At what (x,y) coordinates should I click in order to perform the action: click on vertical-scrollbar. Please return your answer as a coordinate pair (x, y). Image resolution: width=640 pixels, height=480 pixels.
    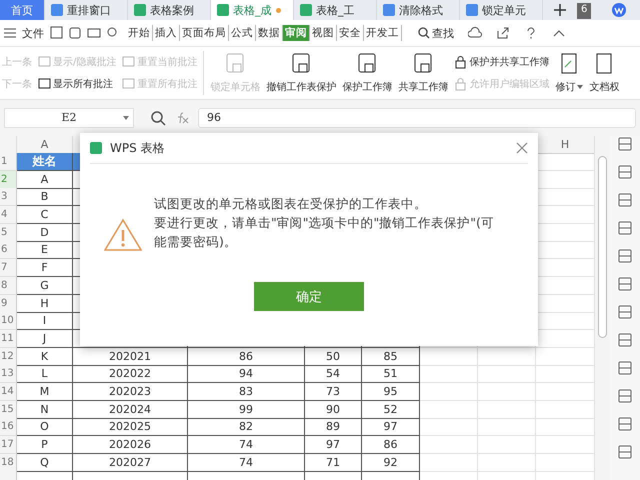
    Looking at the image, I should click on (602, 308).